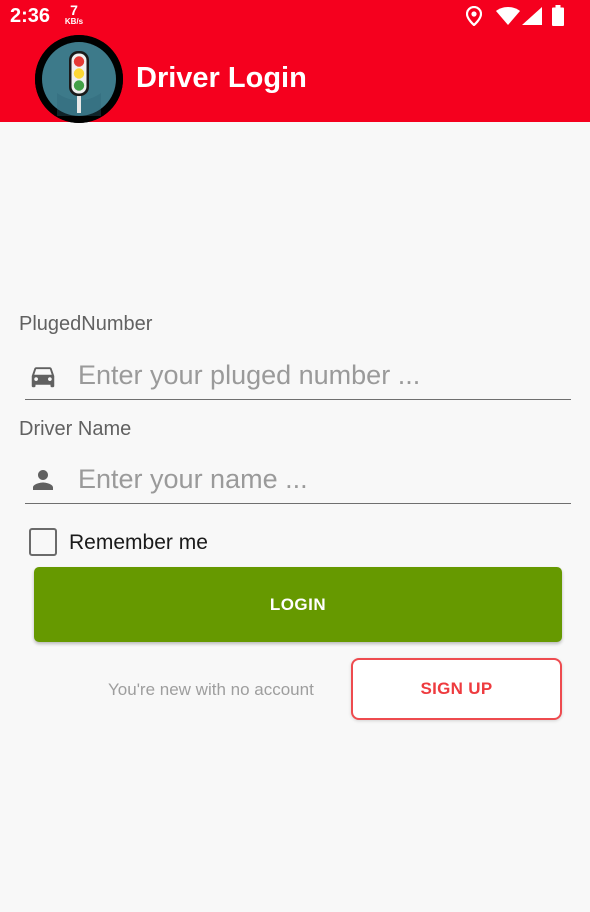 The width and height of the screenshot is (590, 912). Describe the element at coordinates (75, 429) in the screenshot. I see `driver-name-label: Driver Name` at that location.